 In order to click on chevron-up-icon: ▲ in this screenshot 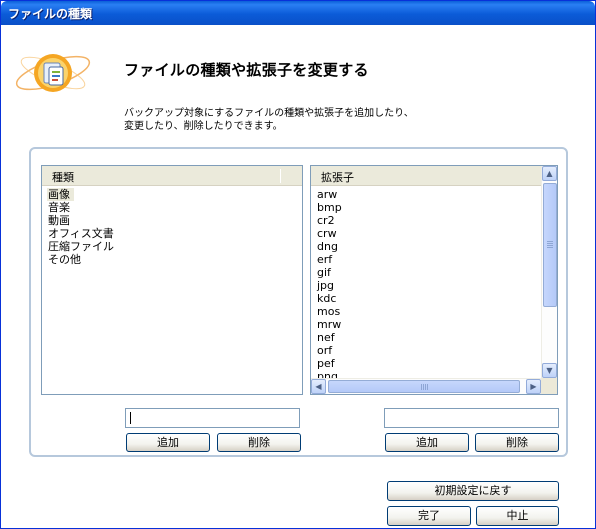, I will do `click(549, 173)`.